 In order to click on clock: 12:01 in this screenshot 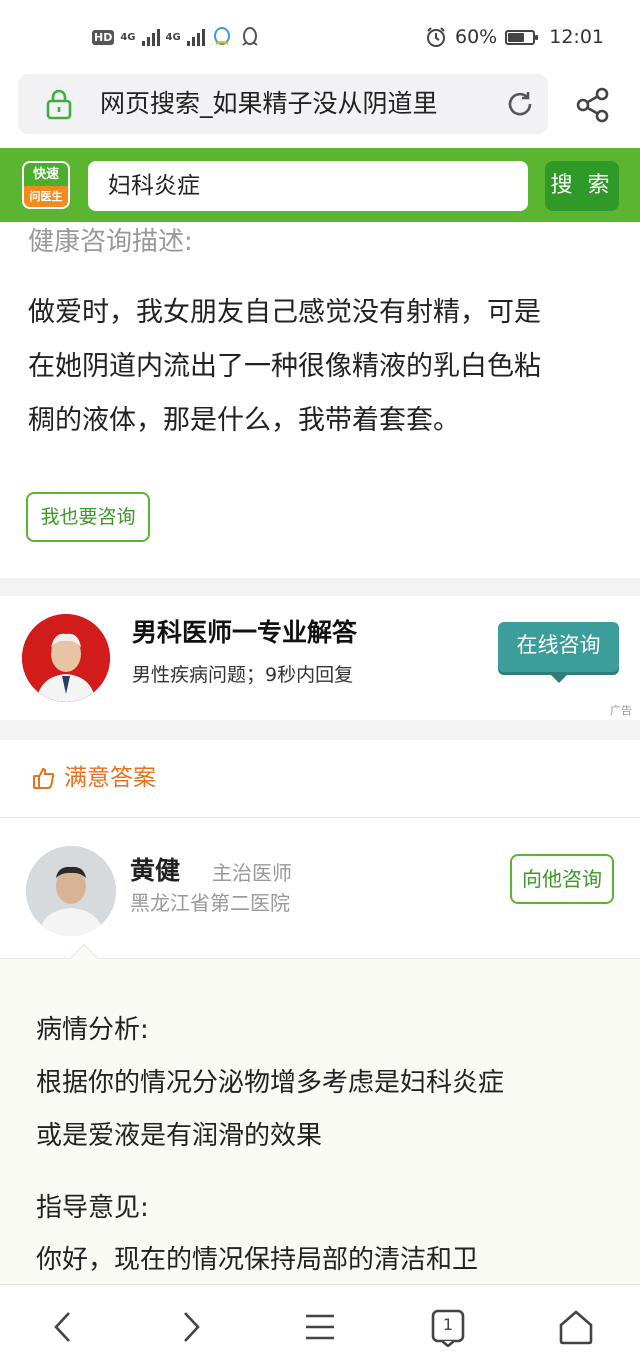, I will do `click(576, 37)`.